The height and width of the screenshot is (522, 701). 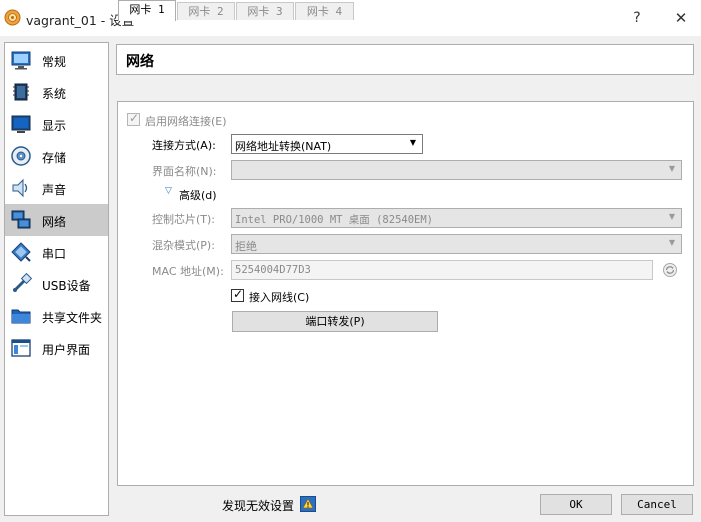 What do you see at coordinates (442, 270) in the screenshot?
I see `mac-address-field: 5254004D77D3` at bounding box center [442, 270].